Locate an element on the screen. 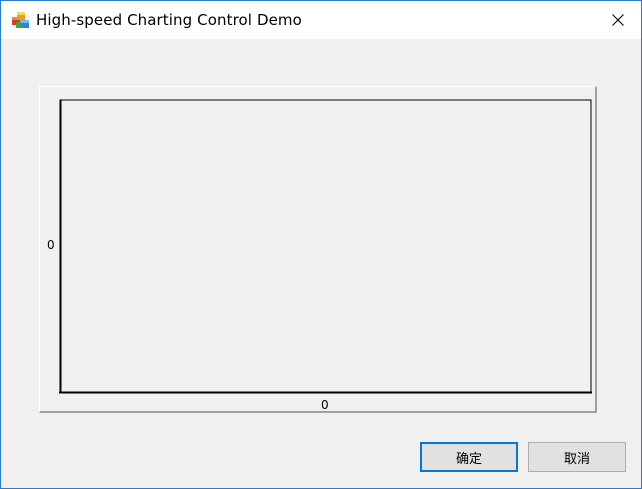 The height and width of the screenshot is (489, 642). cancel-button: 取消 is located at coordinates (577, 457).